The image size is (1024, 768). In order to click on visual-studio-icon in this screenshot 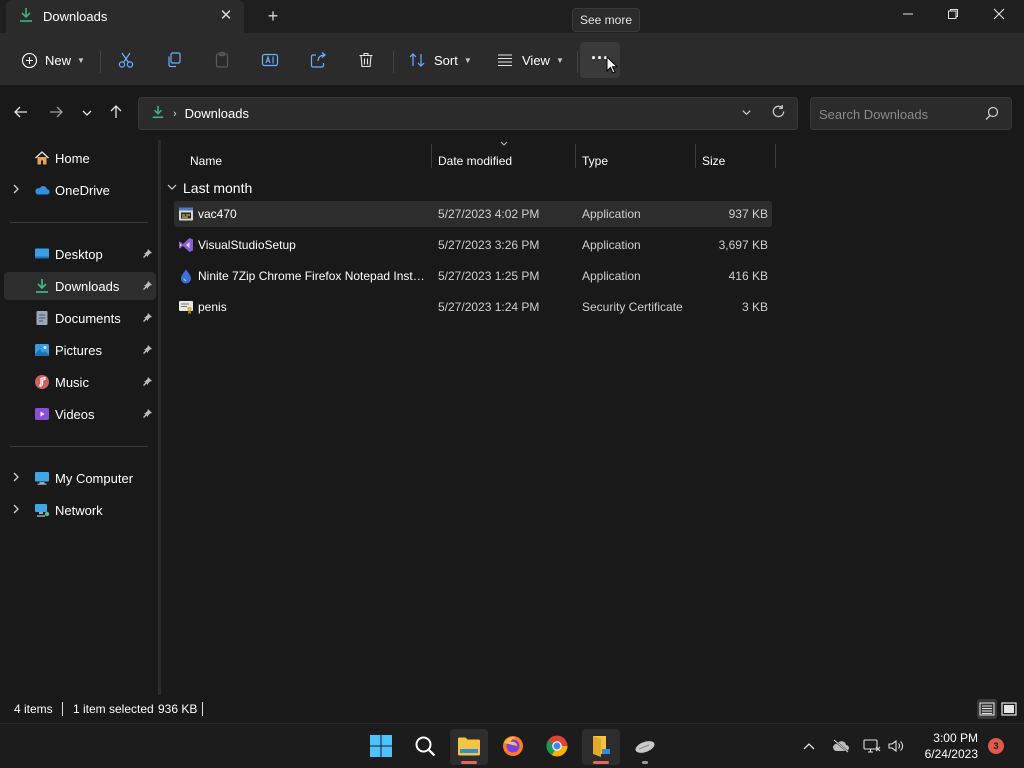, I will do `click(186, 245)`.